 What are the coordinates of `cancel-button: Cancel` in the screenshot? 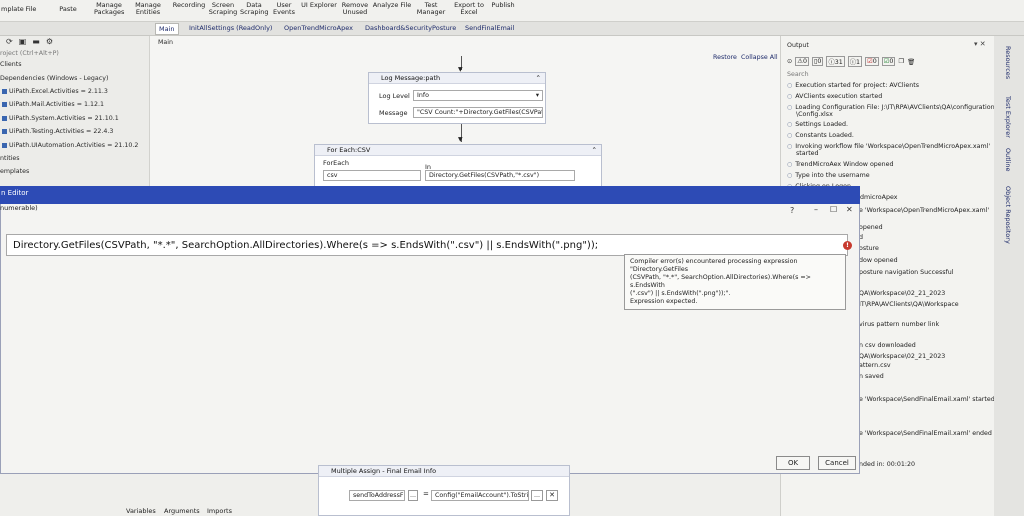 It's located at (837, 463).